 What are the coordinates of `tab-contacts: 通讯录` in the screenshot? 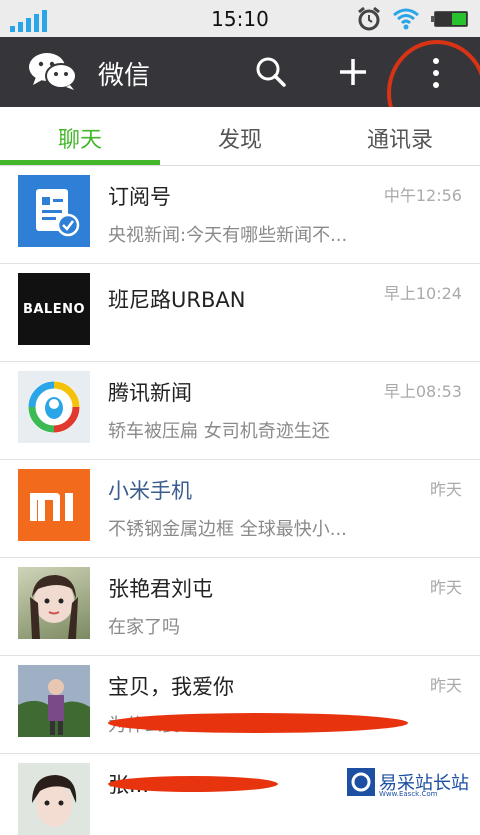 It's located at (400, 138).